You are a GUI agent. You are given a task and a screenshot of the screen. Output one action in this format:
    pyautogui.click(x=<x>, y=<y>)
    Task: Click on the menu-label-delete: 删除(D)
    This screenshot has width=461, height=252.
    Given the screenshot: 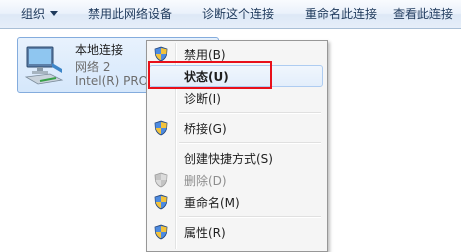 What is the action you would take?
    pyautogui.click(x=205, y=181)
    